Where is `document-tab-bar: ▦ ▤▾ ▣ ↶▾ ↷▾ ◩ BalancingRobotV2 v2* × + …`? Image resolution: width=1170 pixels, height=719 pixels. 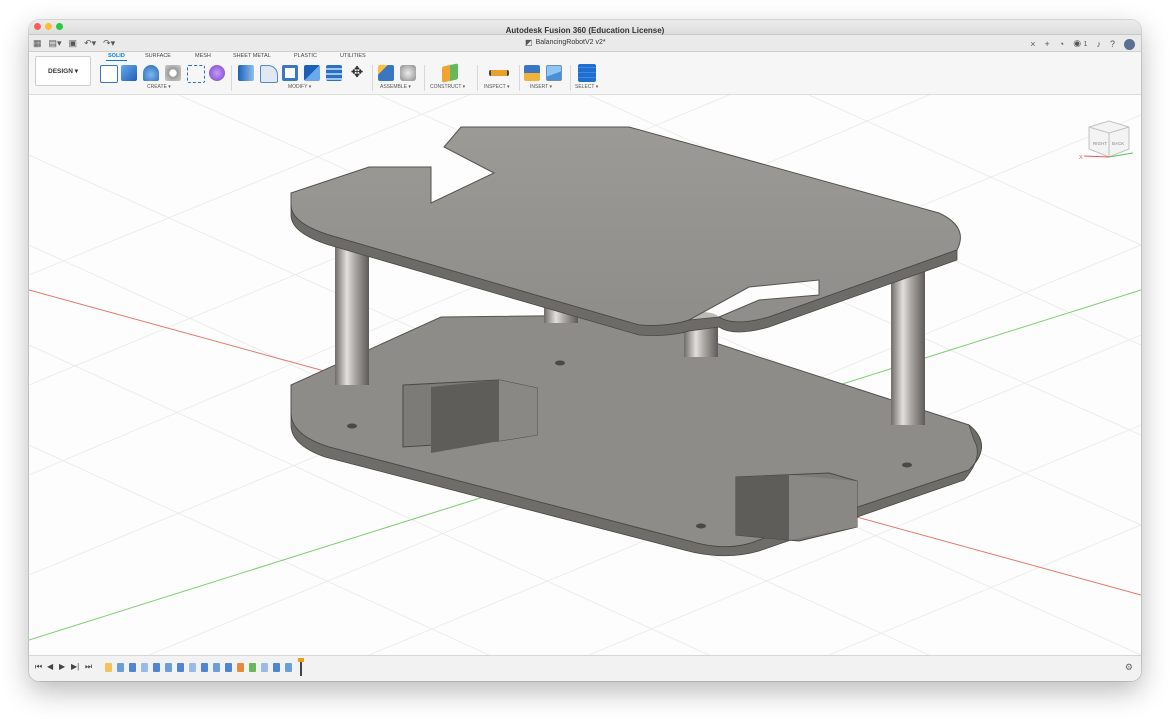
document-tab-bar: ▦ ▤▾ ▣ ↶▾ ↷▾ ◩ BalancingRobotV2 v2* × + … is located at coordinates (585, 43).